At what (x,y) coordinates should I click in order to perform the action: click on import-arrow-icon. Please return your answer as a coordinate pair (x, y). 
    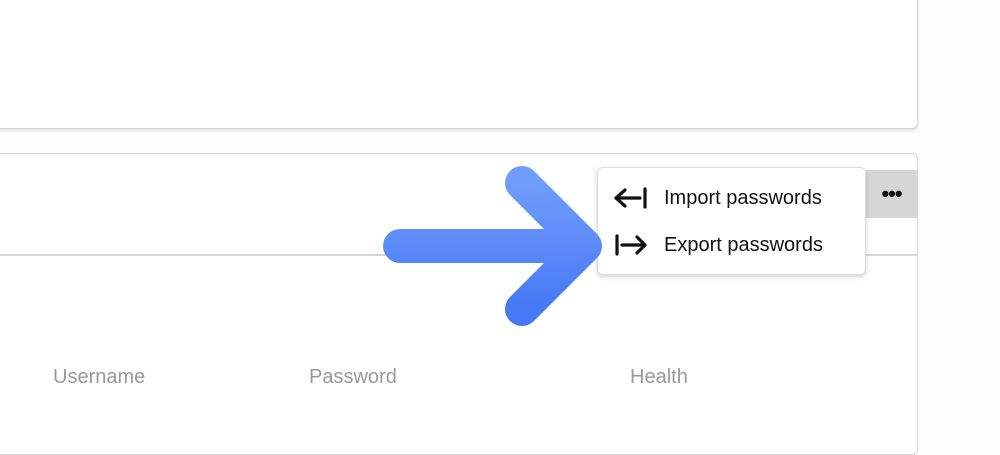
    Looking at the image, I should click on (630, 198).